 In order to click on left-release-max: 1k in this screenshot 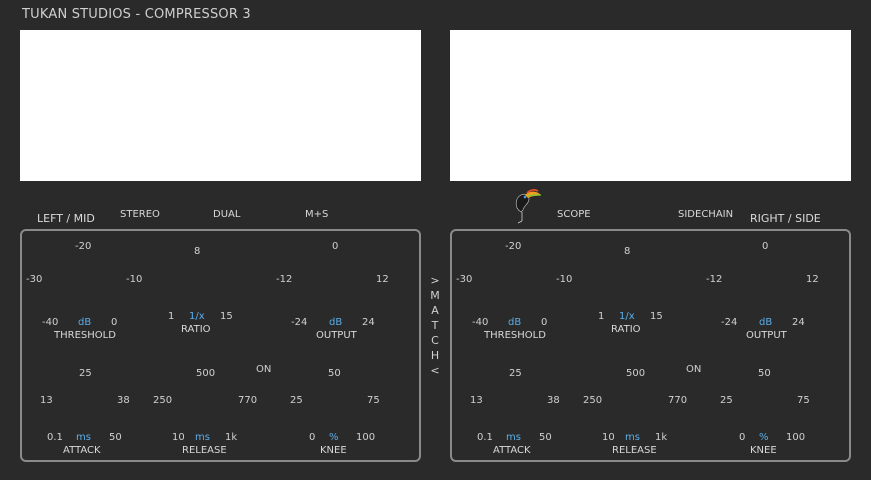, I will do `click(231, 437)`.